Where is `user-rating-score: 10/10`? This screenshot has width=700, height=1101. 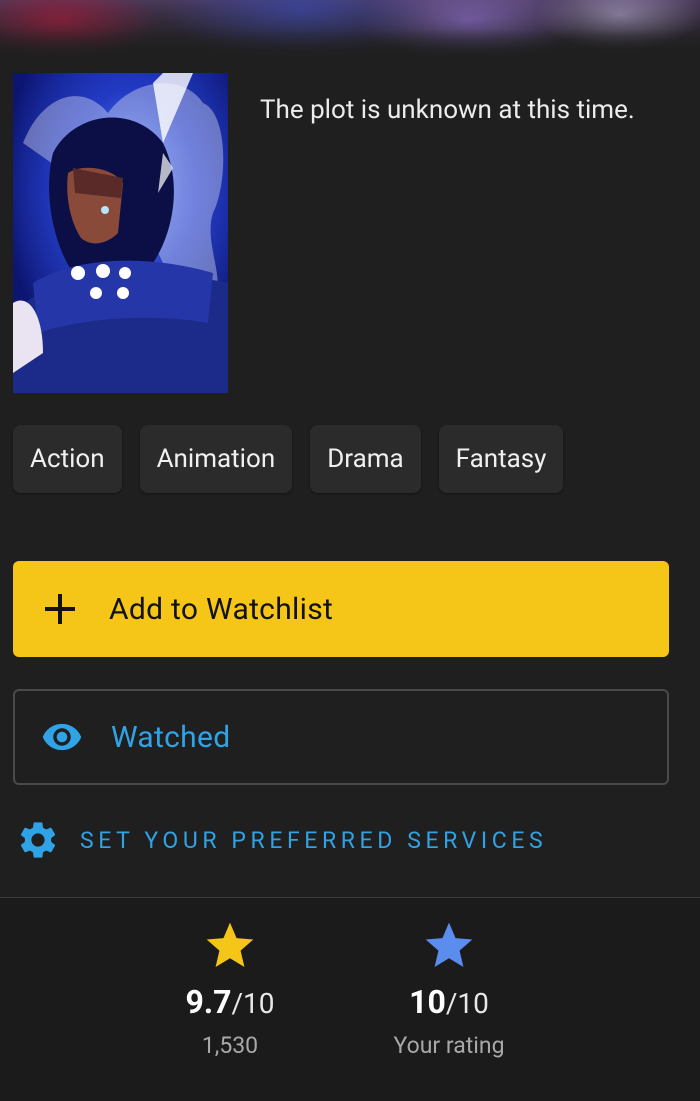 user-rating-score: 10/10 is located at coordinates (449, 1002).